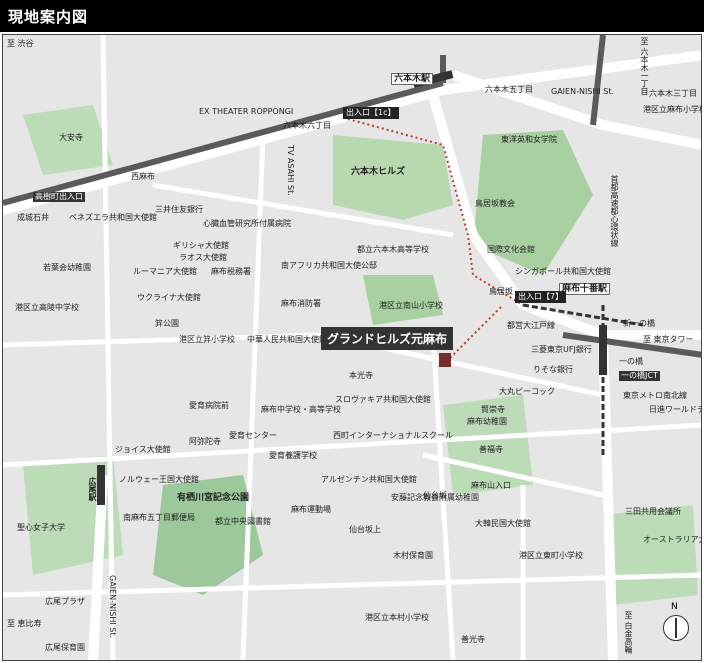 The image size is (704, 663). What do you see at coordinates (167, 323) in the screenshot?
I see `landmark-label: 笄公園` at bounding box center [167, 323].